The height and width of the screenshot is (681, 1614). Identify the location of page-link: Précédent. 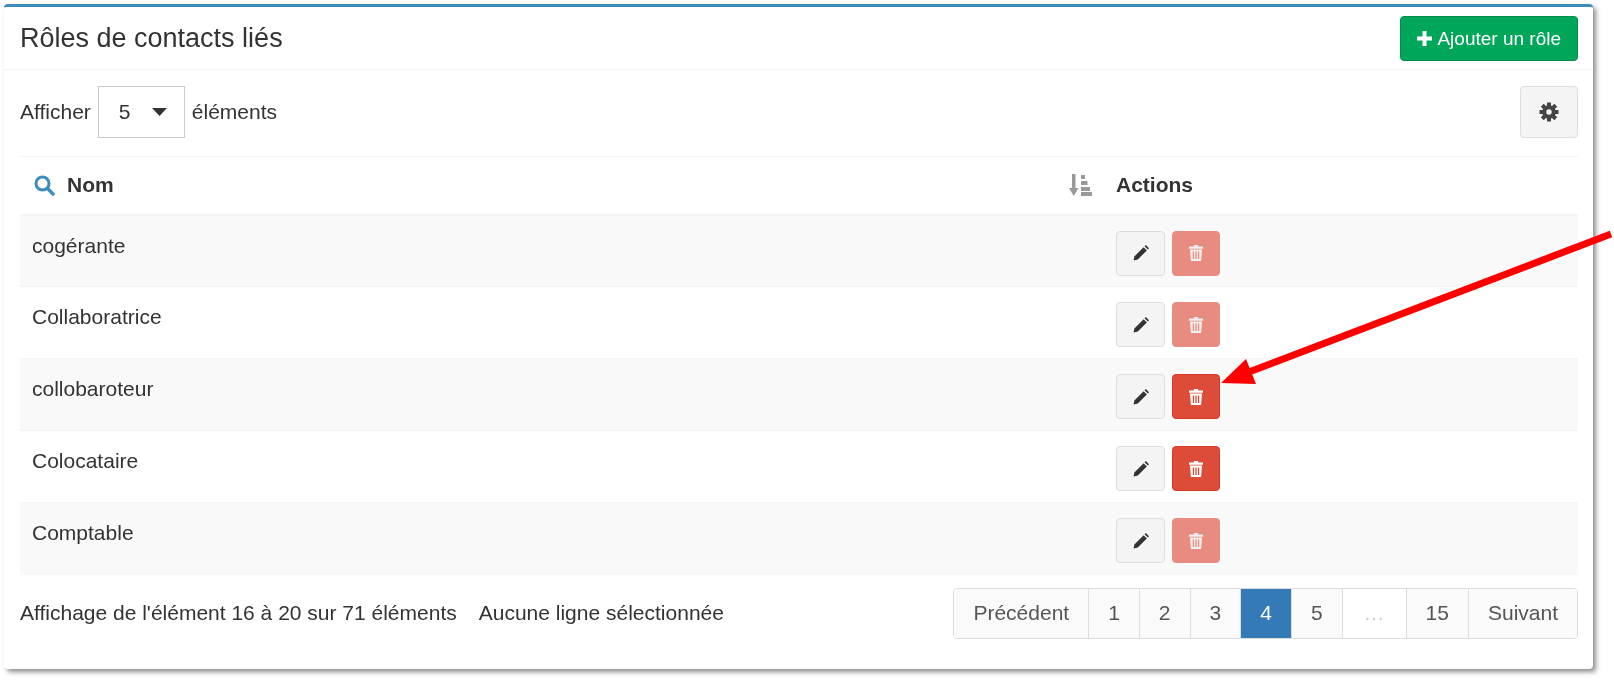
(1021, 613).